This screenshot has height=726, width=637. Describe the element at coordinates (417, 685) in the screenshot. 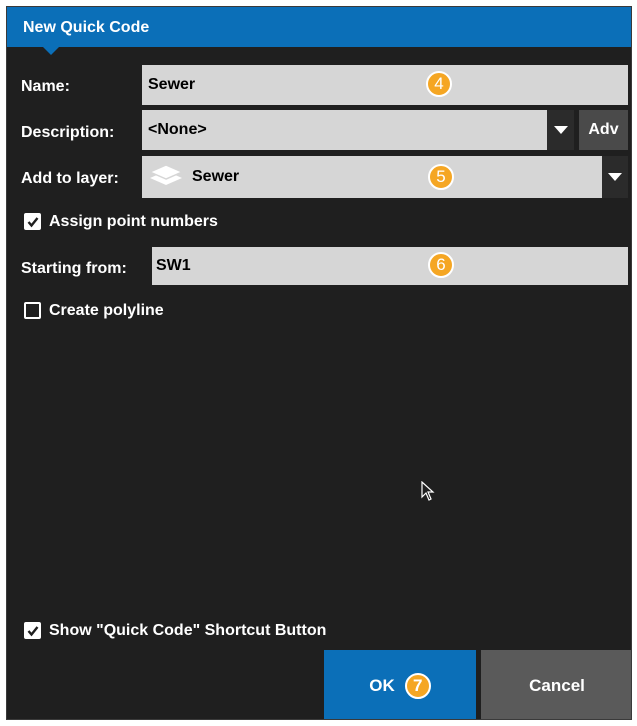

I see `callout-badge-ok: 7` at that location.